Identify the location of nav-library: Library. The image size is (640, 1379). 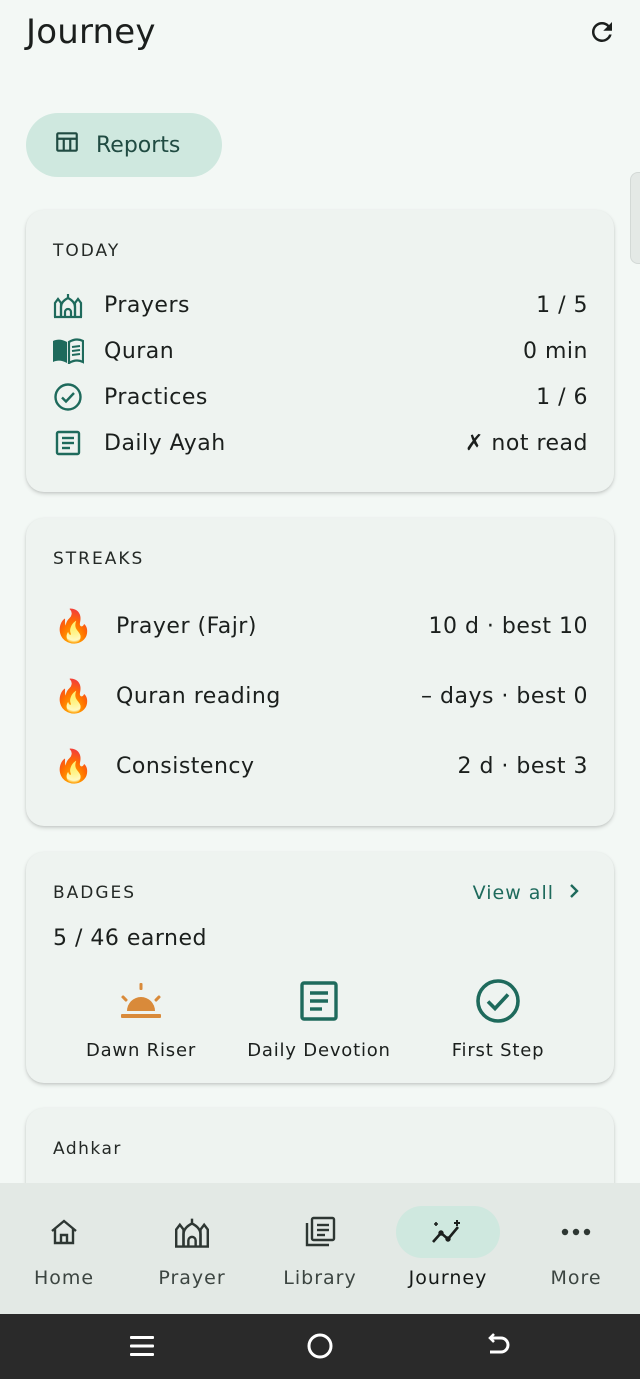
(320, 1248).